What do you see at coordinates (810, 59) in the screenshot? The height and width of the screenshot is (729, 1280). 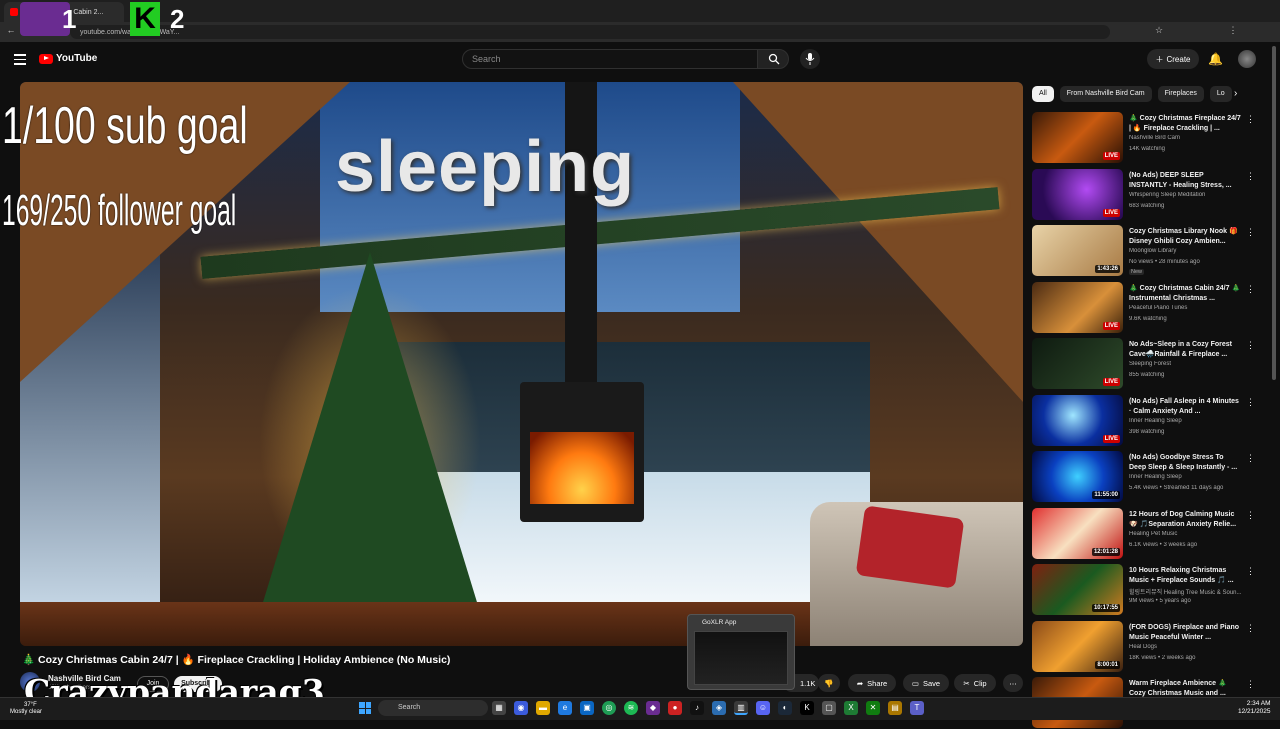 I see `voice-search-button` at bounding box center [810, 59].